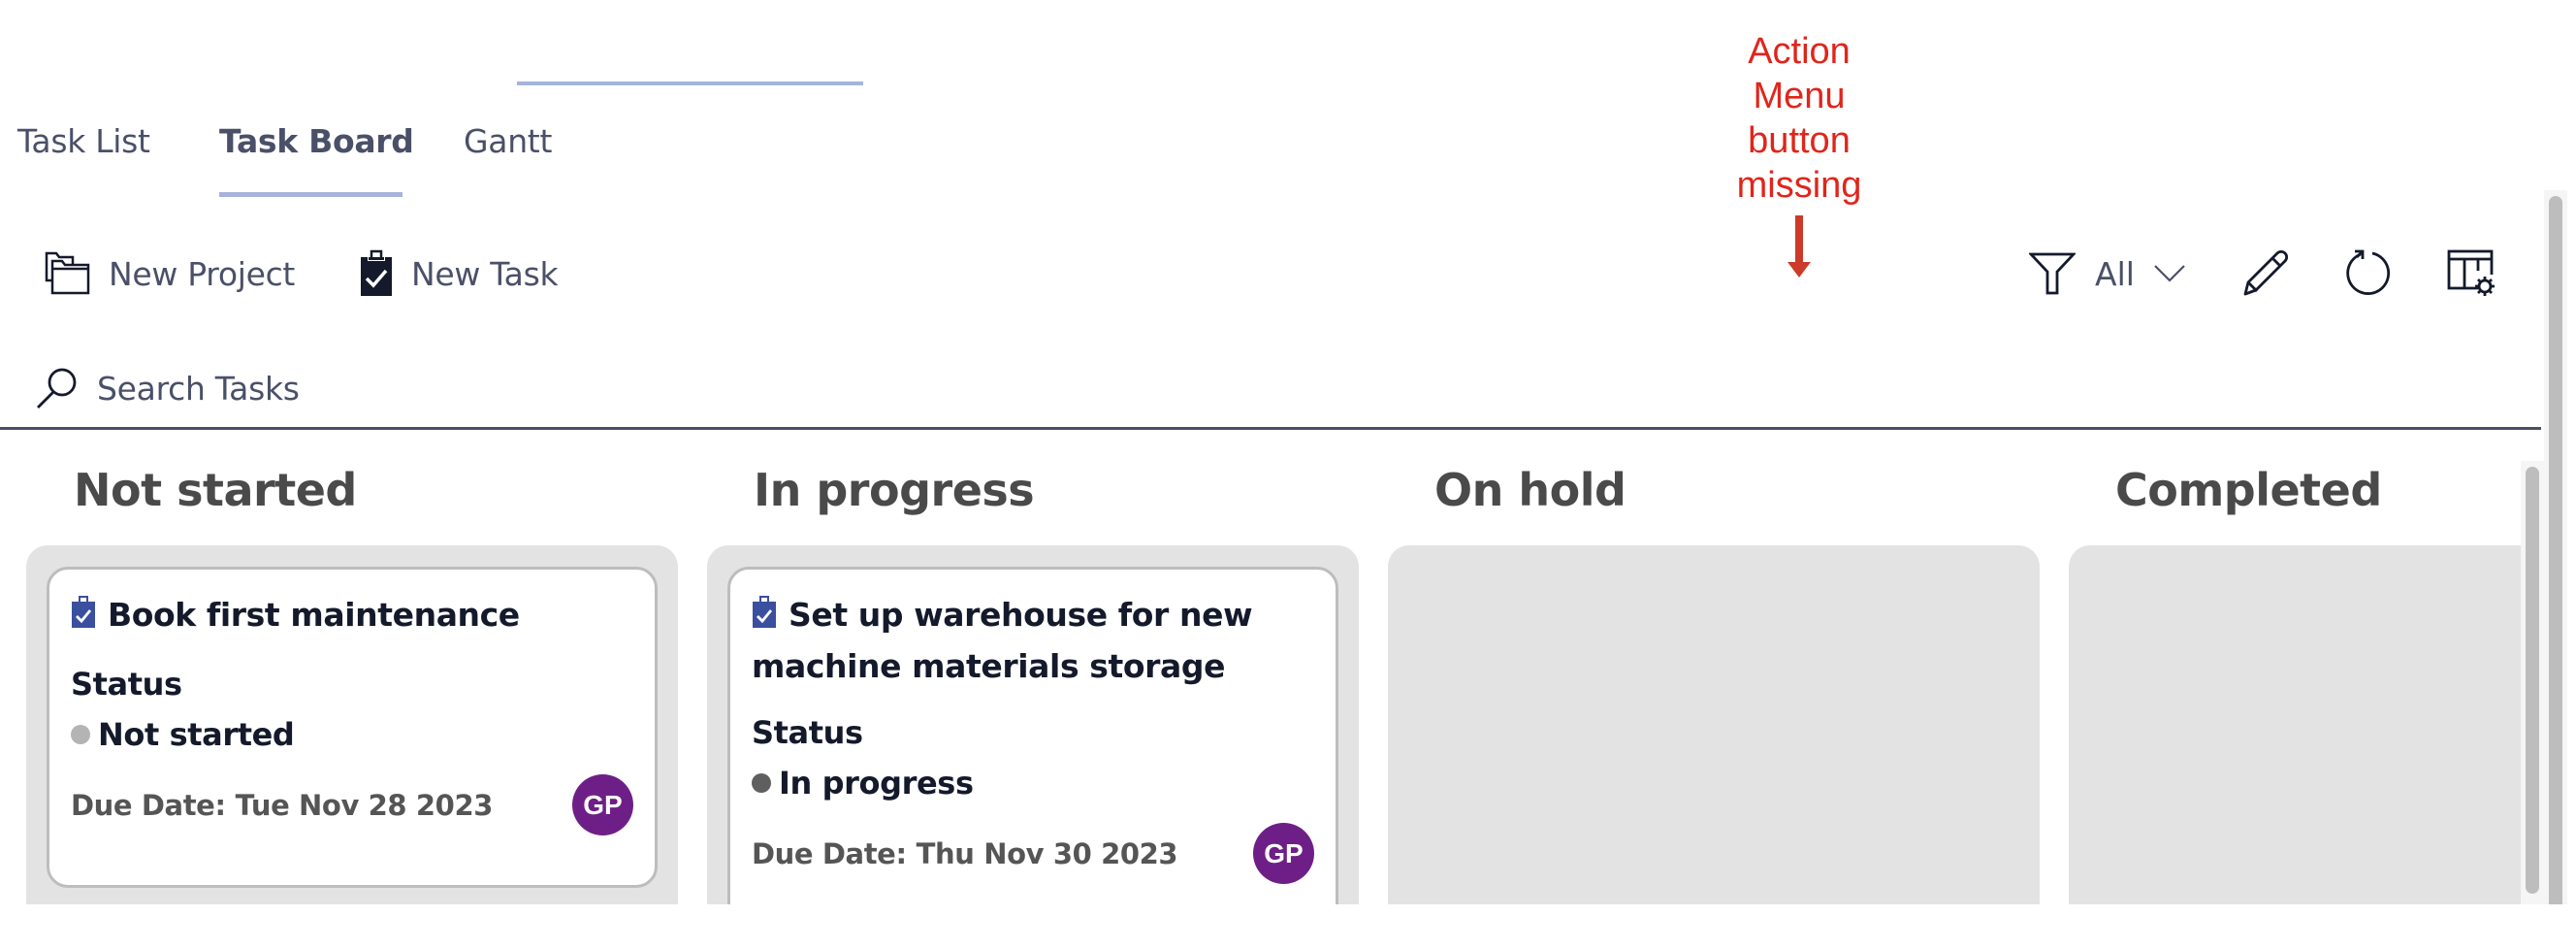  I want to click on tab-gantt: Gantt, so click(508, 141).